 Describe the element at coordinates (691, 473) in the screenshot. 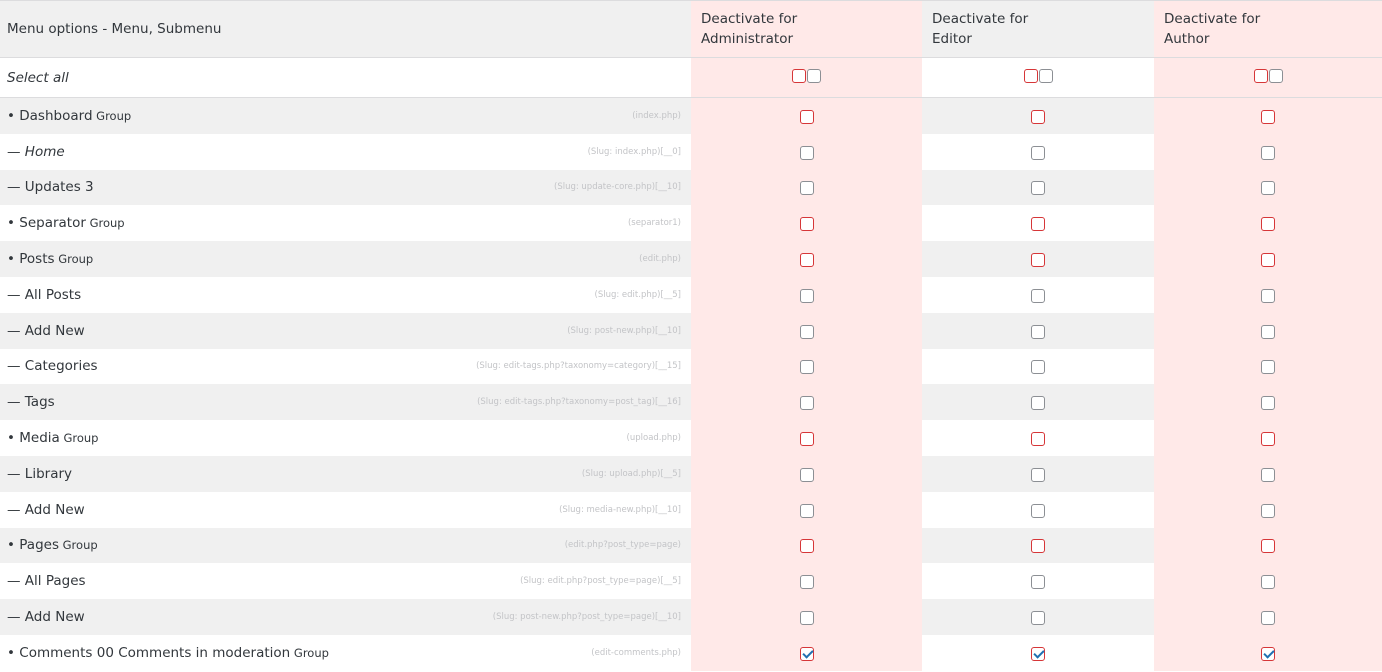

I see `table-row: — Library (Slug: upload.php)[__5]` at that location.